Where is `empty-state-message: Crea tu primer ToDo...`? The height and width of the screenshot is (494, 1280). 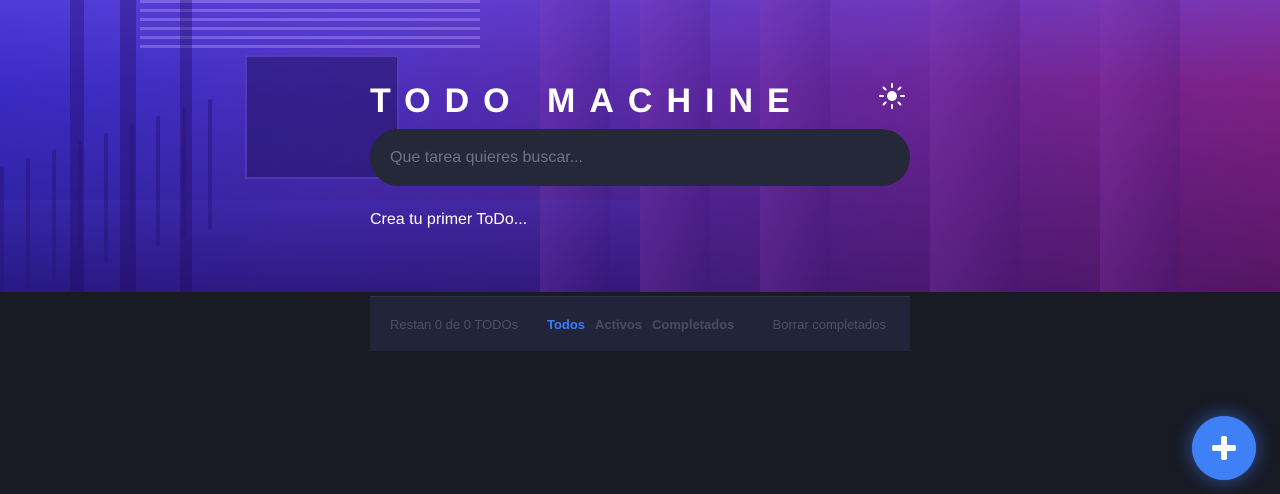
empty-state-message: Crea tu primer ToDo... is located at coordinates (449, 219).